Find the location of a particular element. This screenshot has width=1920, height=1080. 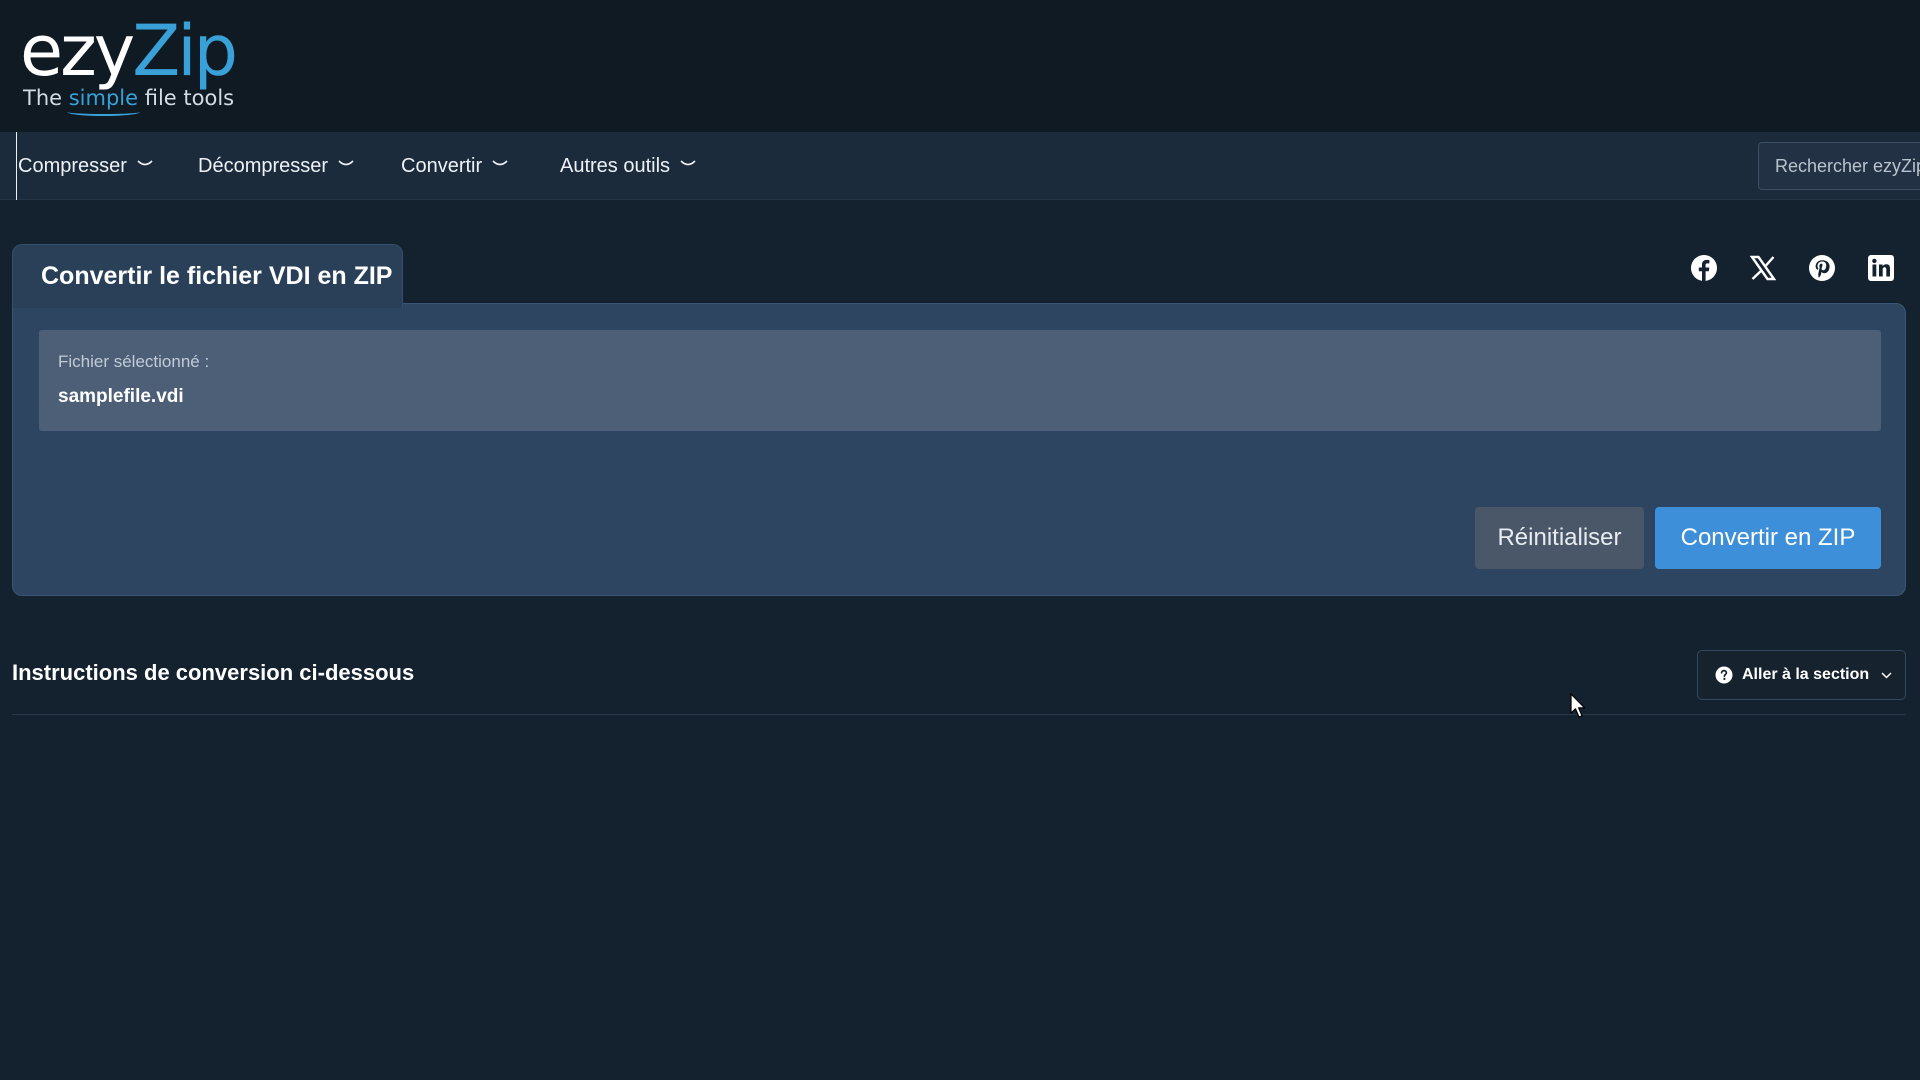

selected-file-label: Fichier sélectionné : is located at coordinates (134, 361).